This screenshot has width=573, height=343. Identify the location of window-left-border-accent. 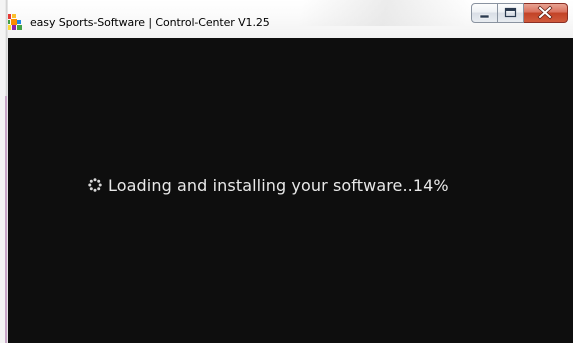
(6, 219).